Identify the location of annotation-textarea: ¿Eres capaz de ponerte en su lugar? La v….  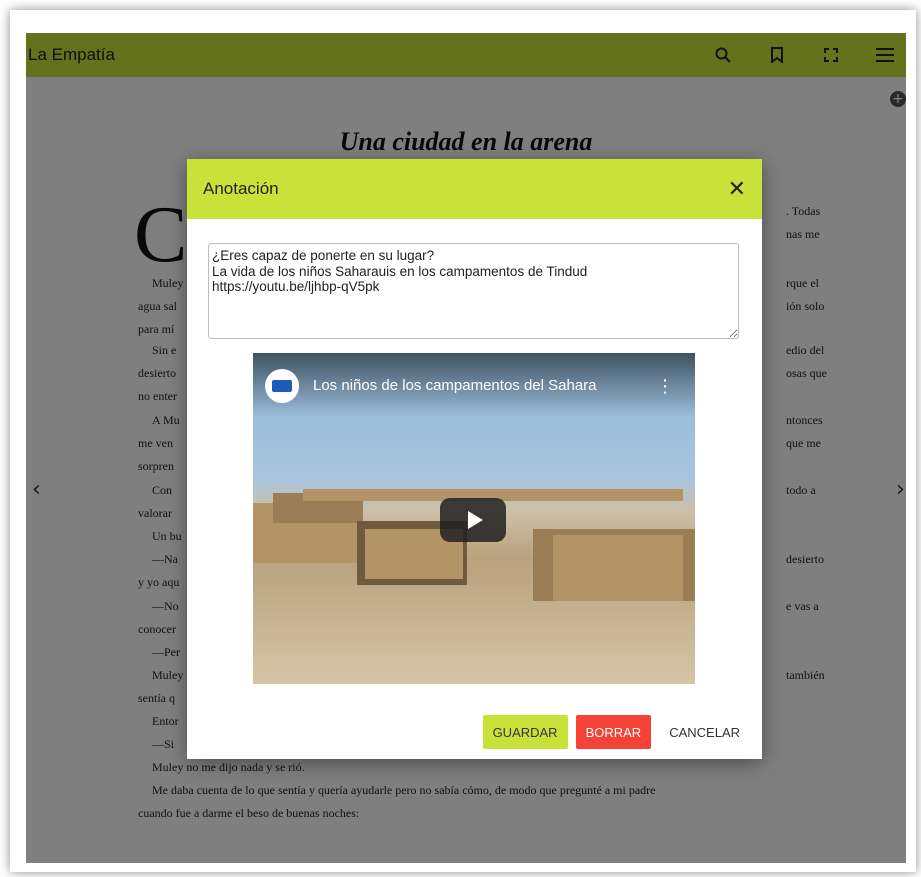
(473, 291).